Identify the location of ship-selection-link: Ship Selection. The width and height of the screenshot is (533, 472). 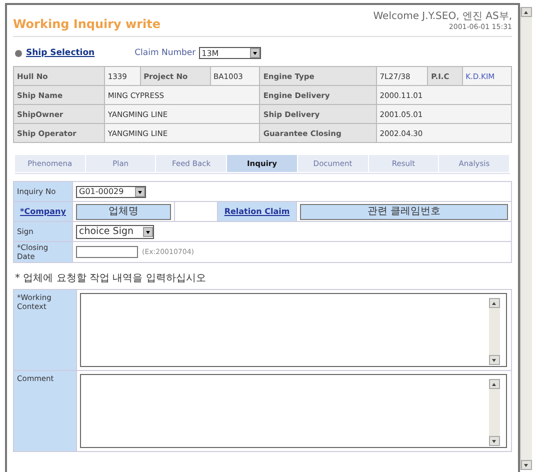
(60, 53).